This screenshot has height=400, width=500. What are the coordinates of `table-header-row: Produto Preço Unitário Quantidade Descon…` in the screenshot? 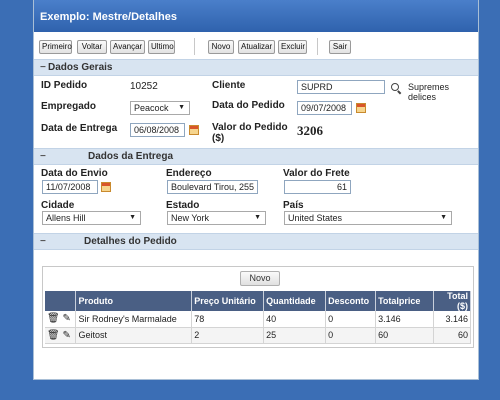 It's located at (258, 301).